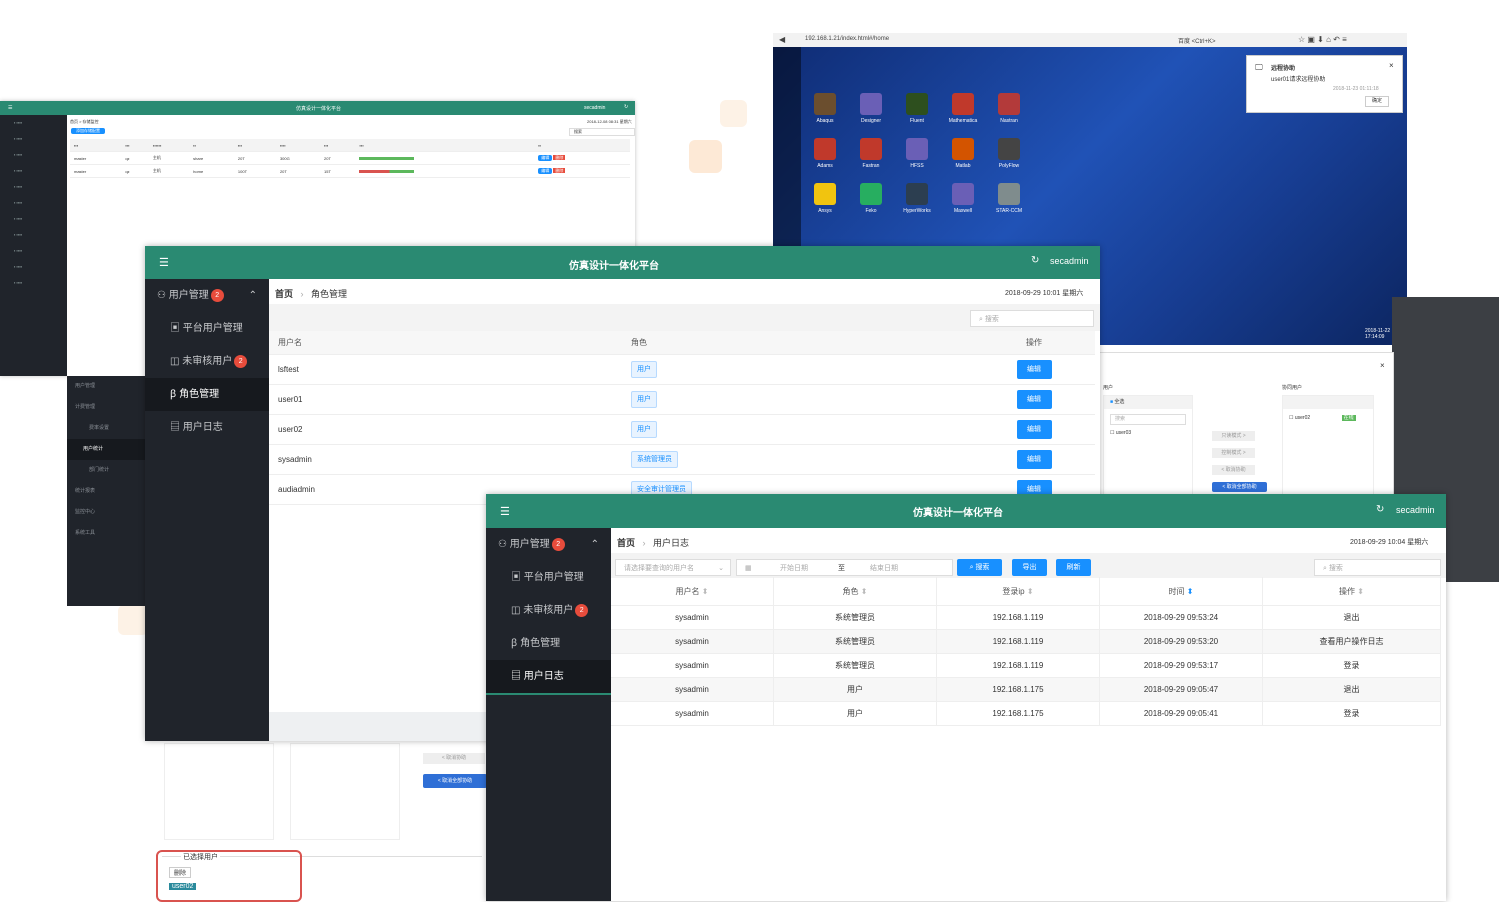 Image resolution: width=1499 pixels, height=902 pixels. I want to click on app-shortcut-icon: Abaqus, so click(825, 108).